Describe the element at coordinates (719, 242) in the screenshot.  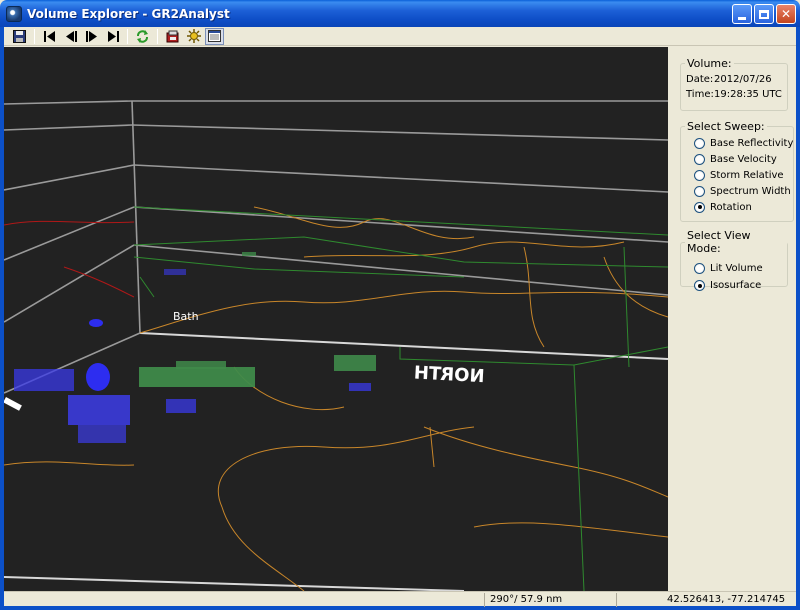
I see `select-view-mode-legend: Select View Mode:` at that location.